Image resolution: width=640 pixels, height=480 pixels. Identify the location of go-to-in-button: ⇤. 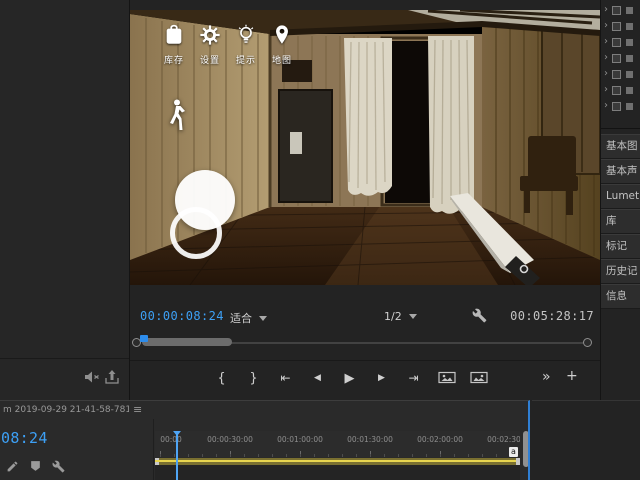
(285, 378).